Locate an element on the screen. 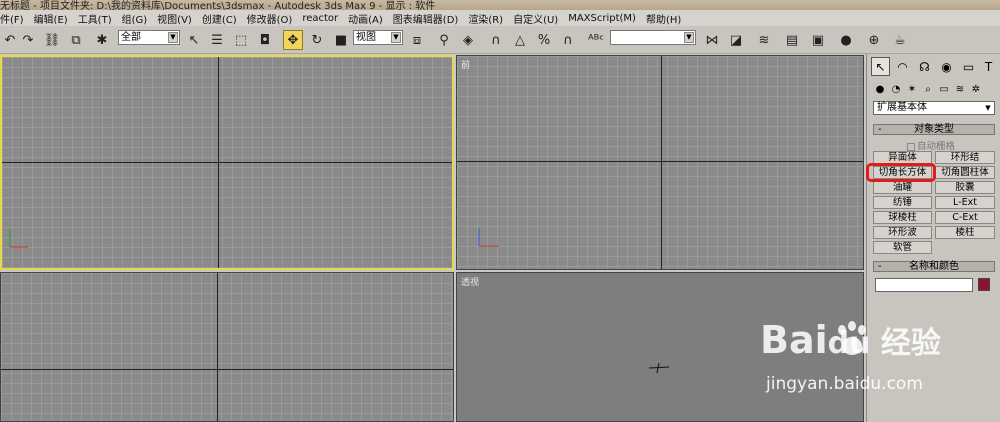  c-ext-button: C-Ext is located at coordinates (965, 217).